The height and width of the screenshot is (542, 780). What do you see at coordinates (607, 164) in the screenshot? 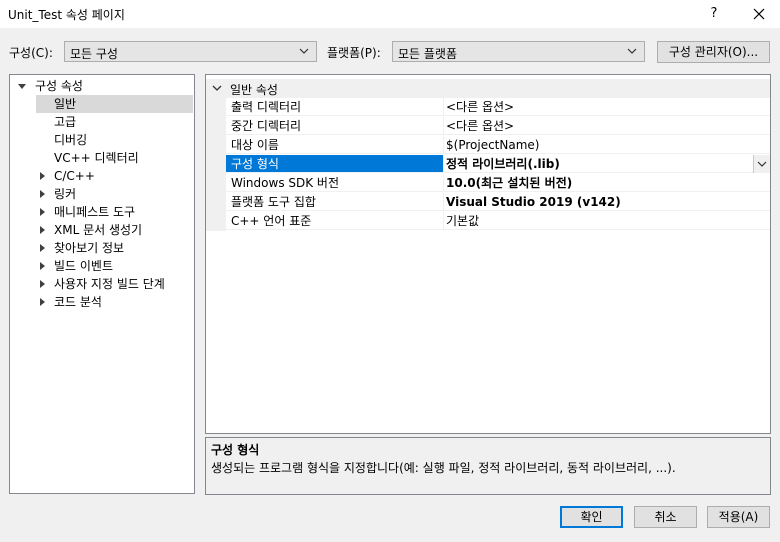
I see `property-value: 정적 라이브러리(.lib)` at bounding box center [607, 164].